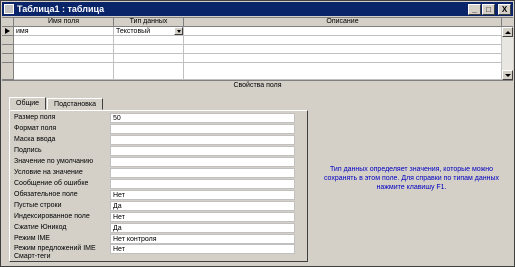  I want to click on grid-vertical-scrollbar, so click(507, 53).